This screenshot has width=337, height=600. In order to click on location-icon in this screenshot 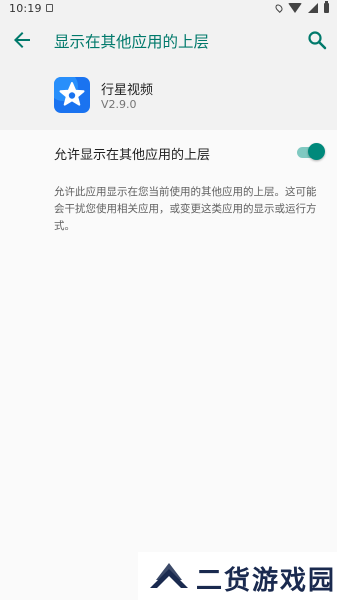, I will do `click(279, 8)`.